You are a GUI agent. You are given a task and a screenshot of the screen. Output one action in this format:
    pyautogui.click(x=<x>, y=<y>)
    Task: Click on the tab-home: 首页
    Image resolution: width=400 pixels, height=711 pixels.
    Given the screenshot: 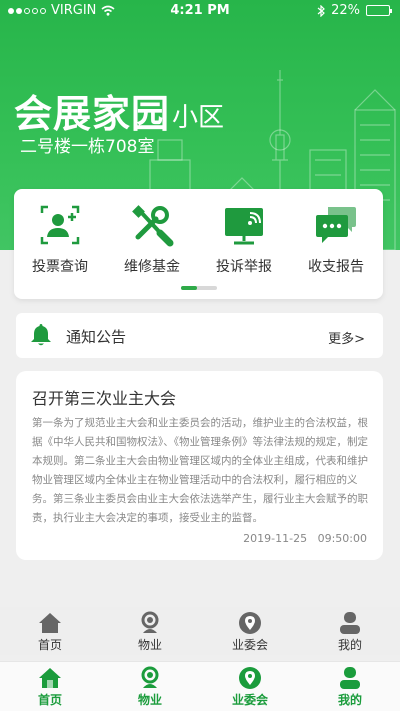 What is the action you would take?
    pyautogui.click(x=50, y=631)
    